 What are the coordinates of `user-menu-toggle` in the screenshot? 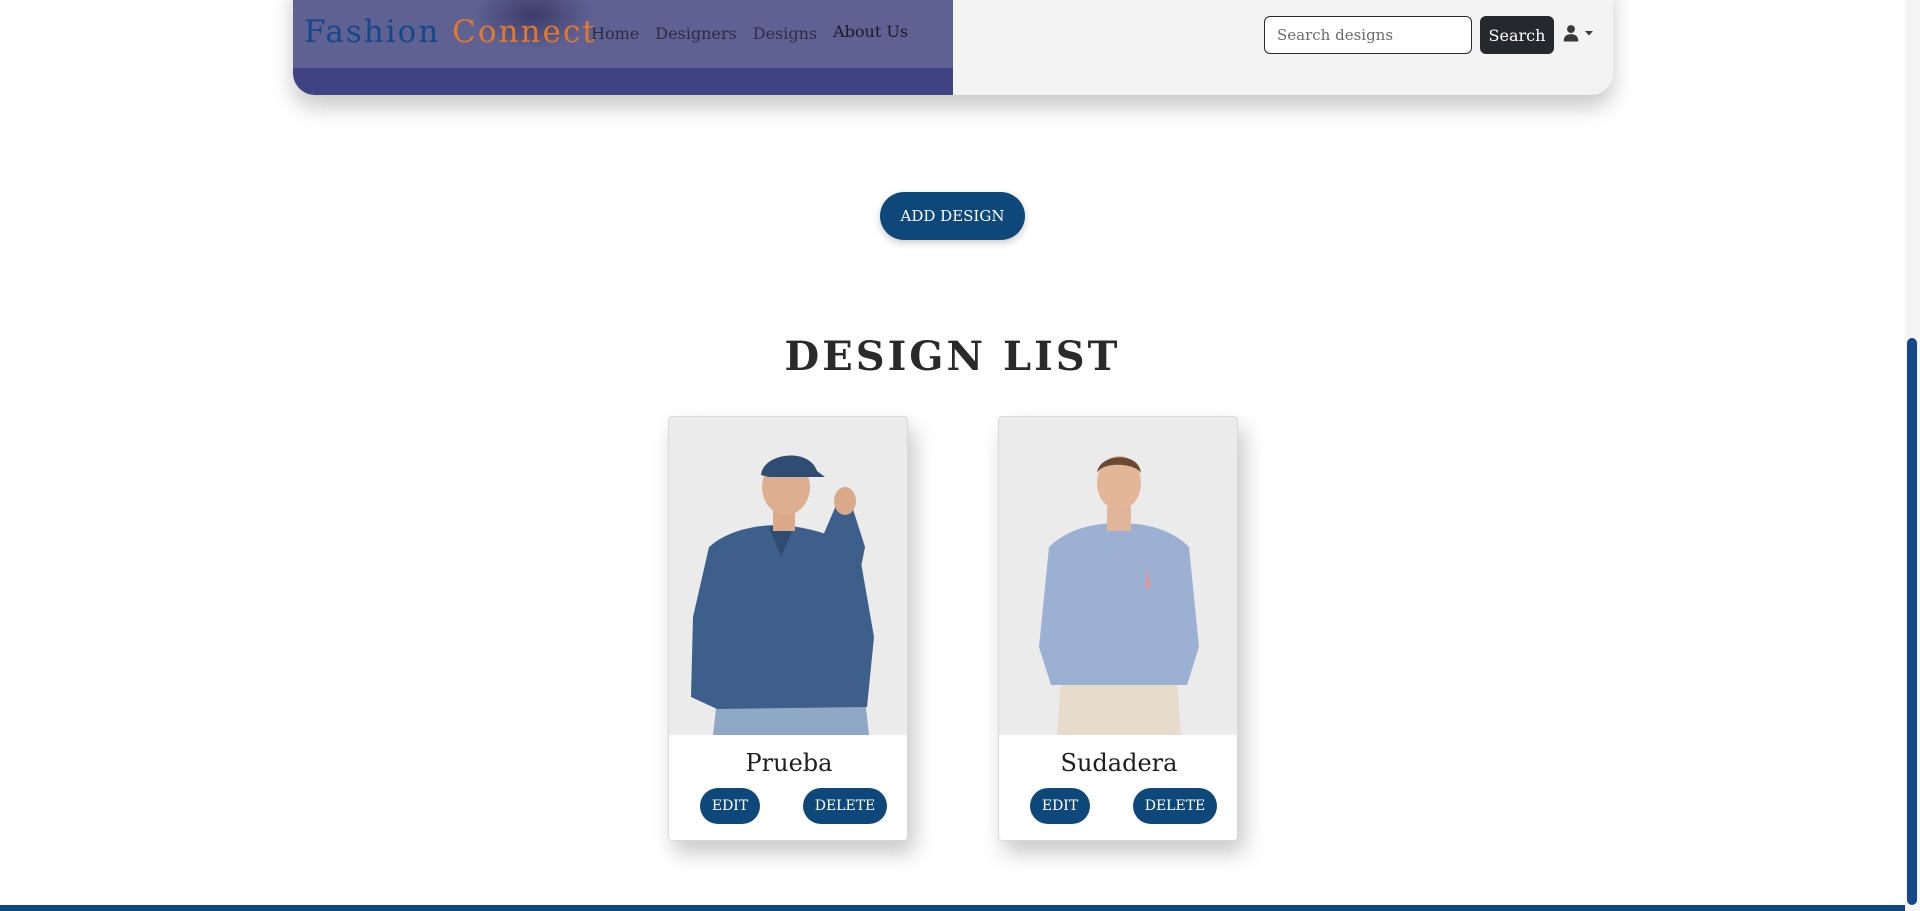 It's located at (1578, 33).